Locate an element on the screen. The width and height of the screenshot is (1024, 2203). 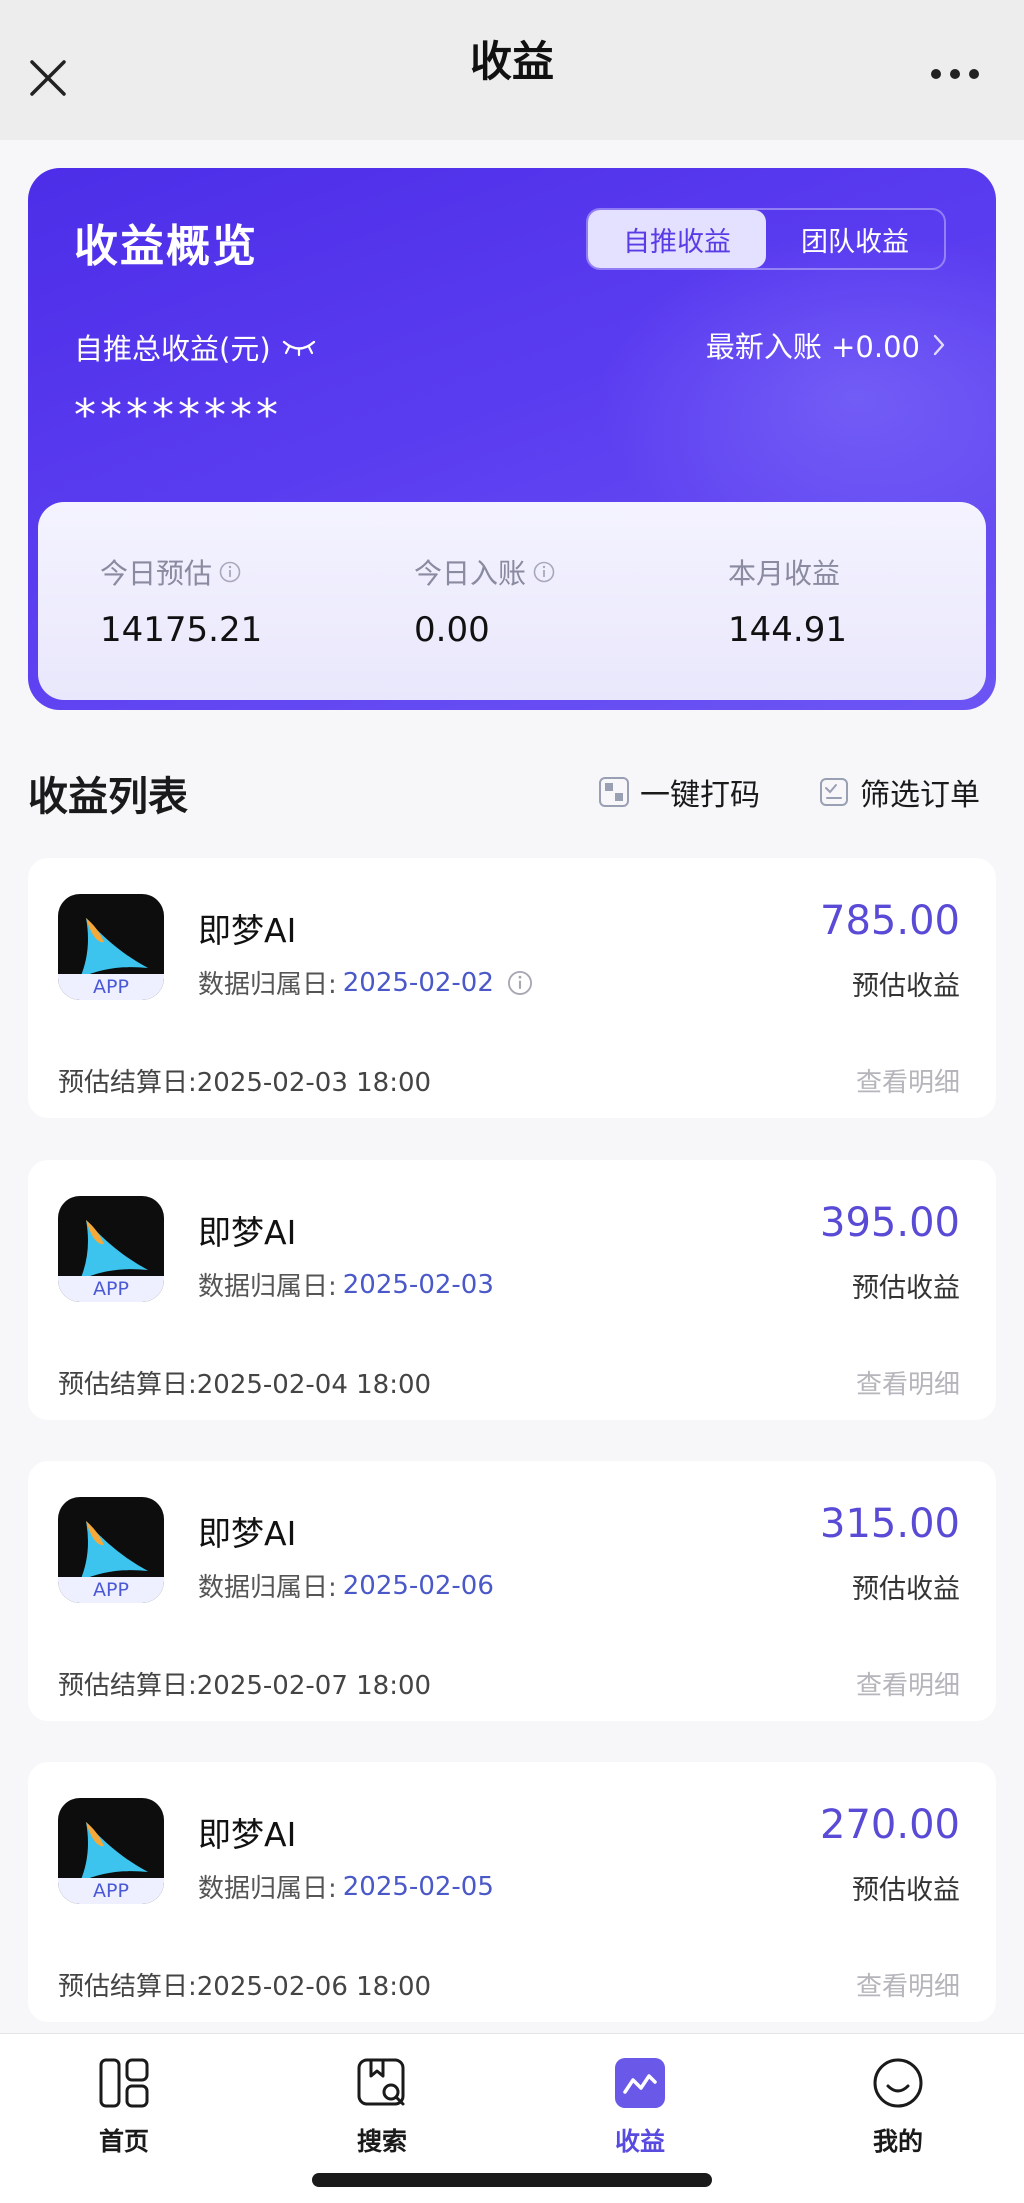
latest-credit-link: 最新入账 +0.00 is located at coordinates (826, 345).